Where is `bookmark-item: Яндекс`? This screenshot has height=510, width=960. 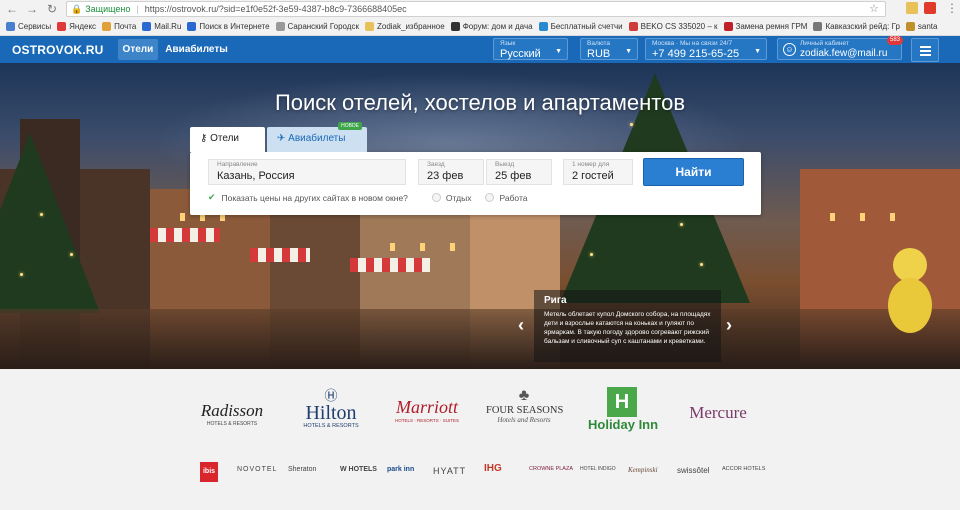
bookmark-item: Яндекс is located at coordinates (76, 26).